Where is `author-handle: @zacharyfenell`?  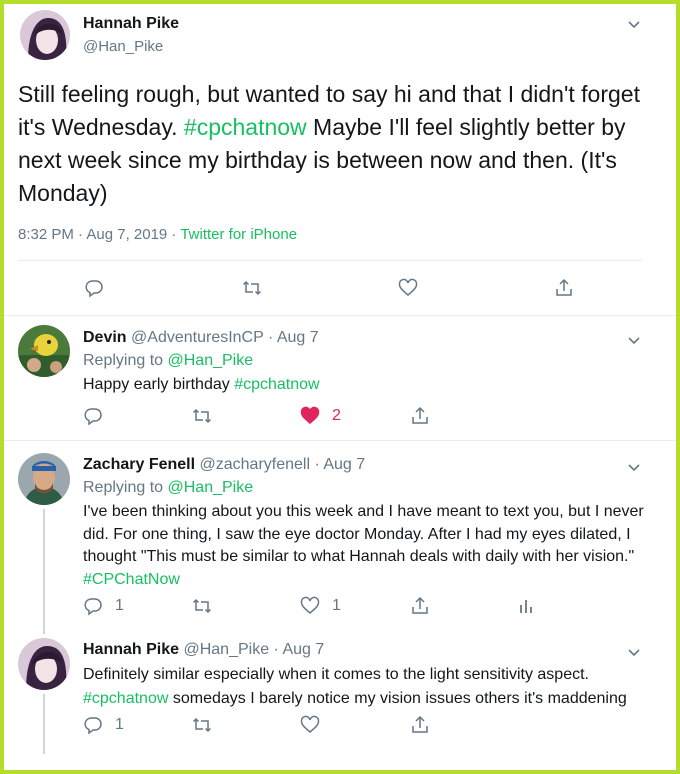
author-handle: @zacharyfenell is located at coordinates (255, 464).